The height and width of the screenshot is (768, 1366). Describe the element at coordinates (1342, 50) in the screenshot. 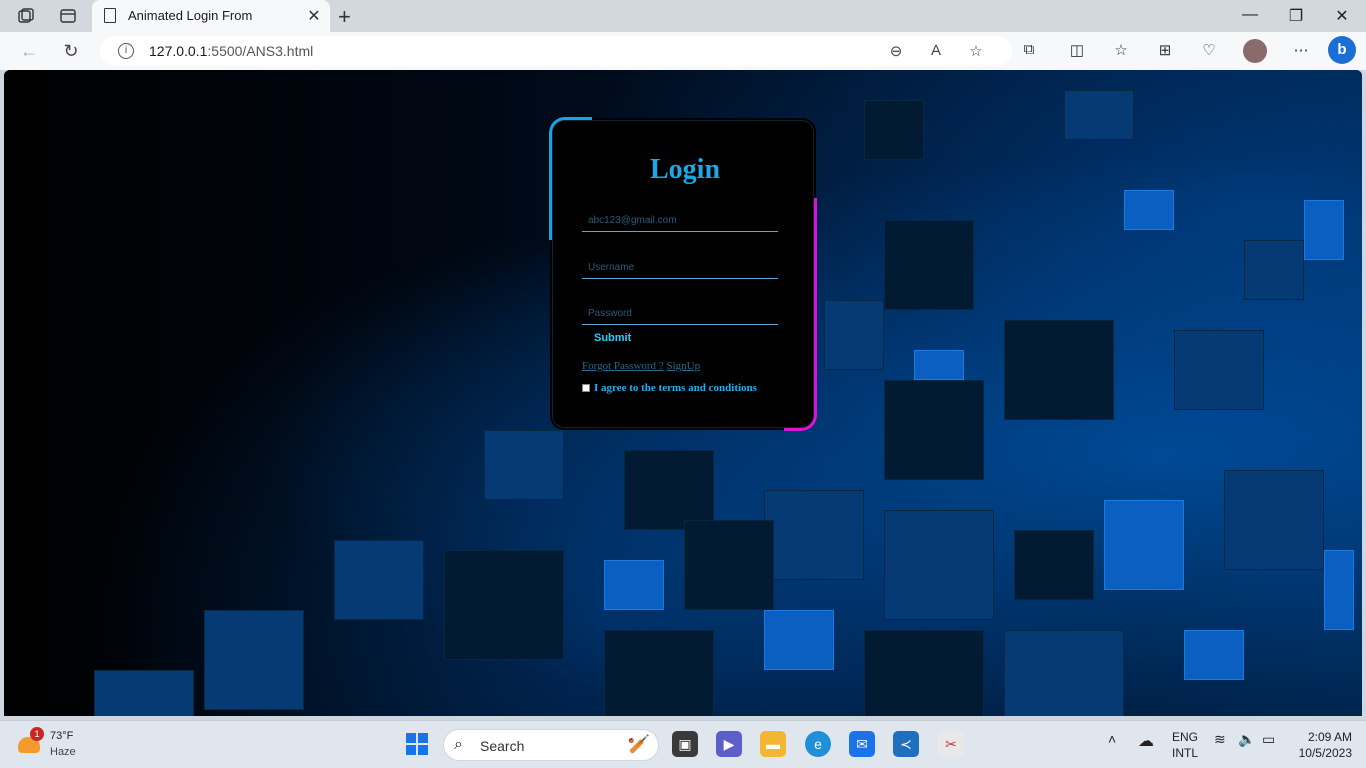

I see `bing-copilot-icon: b` at that location.